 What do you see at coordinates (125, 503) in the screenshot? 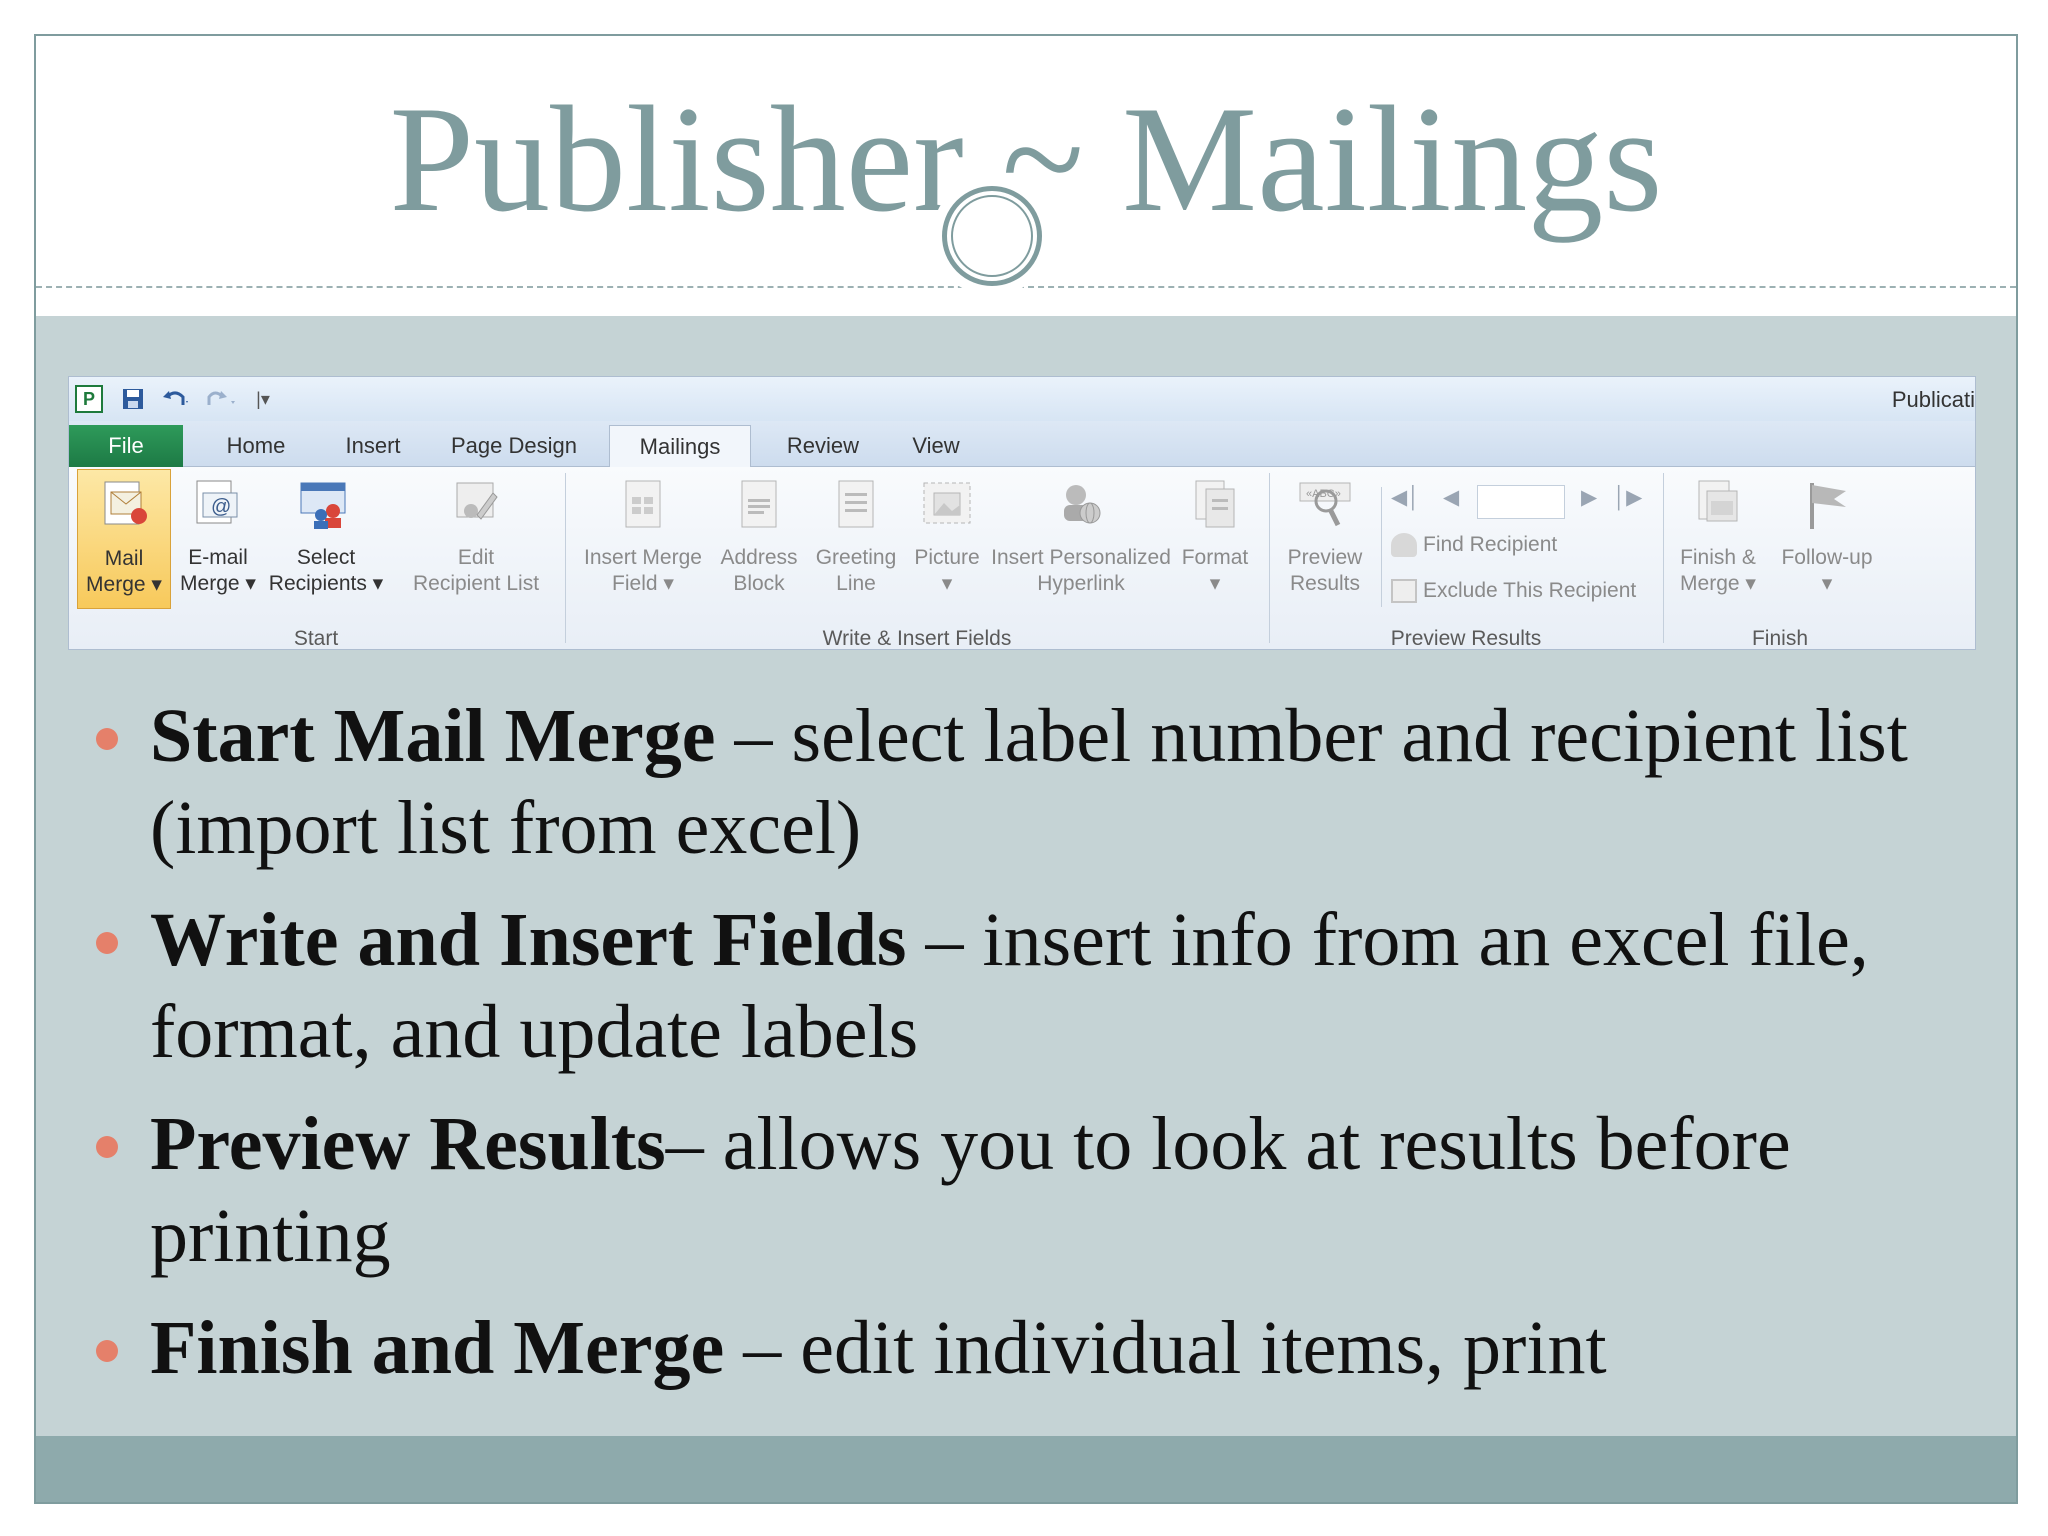
I see `mail-merge-icon` at bounding box center [125, 503].